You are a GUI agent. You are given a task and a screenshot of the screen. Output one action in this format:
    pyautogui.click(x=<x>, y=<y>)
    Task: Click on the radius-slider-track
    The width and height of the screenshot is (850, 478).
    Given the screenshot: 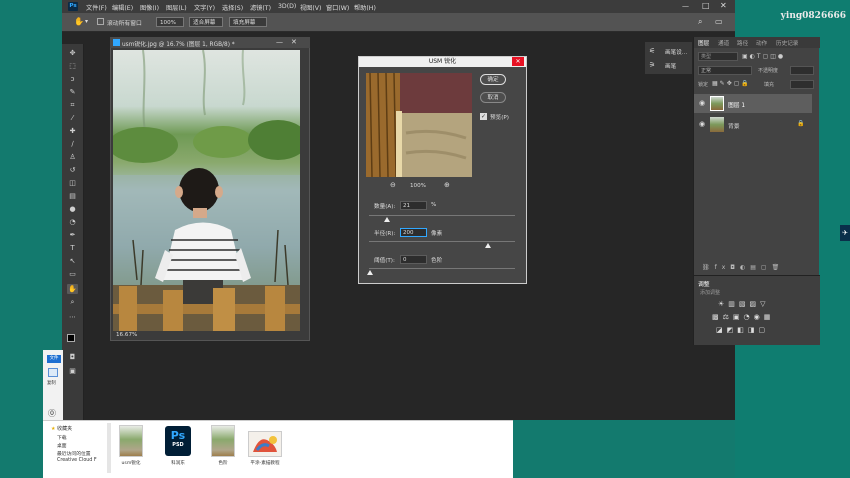 What is the action you would take?
    pyautogui.click(x=442, y=241)
    